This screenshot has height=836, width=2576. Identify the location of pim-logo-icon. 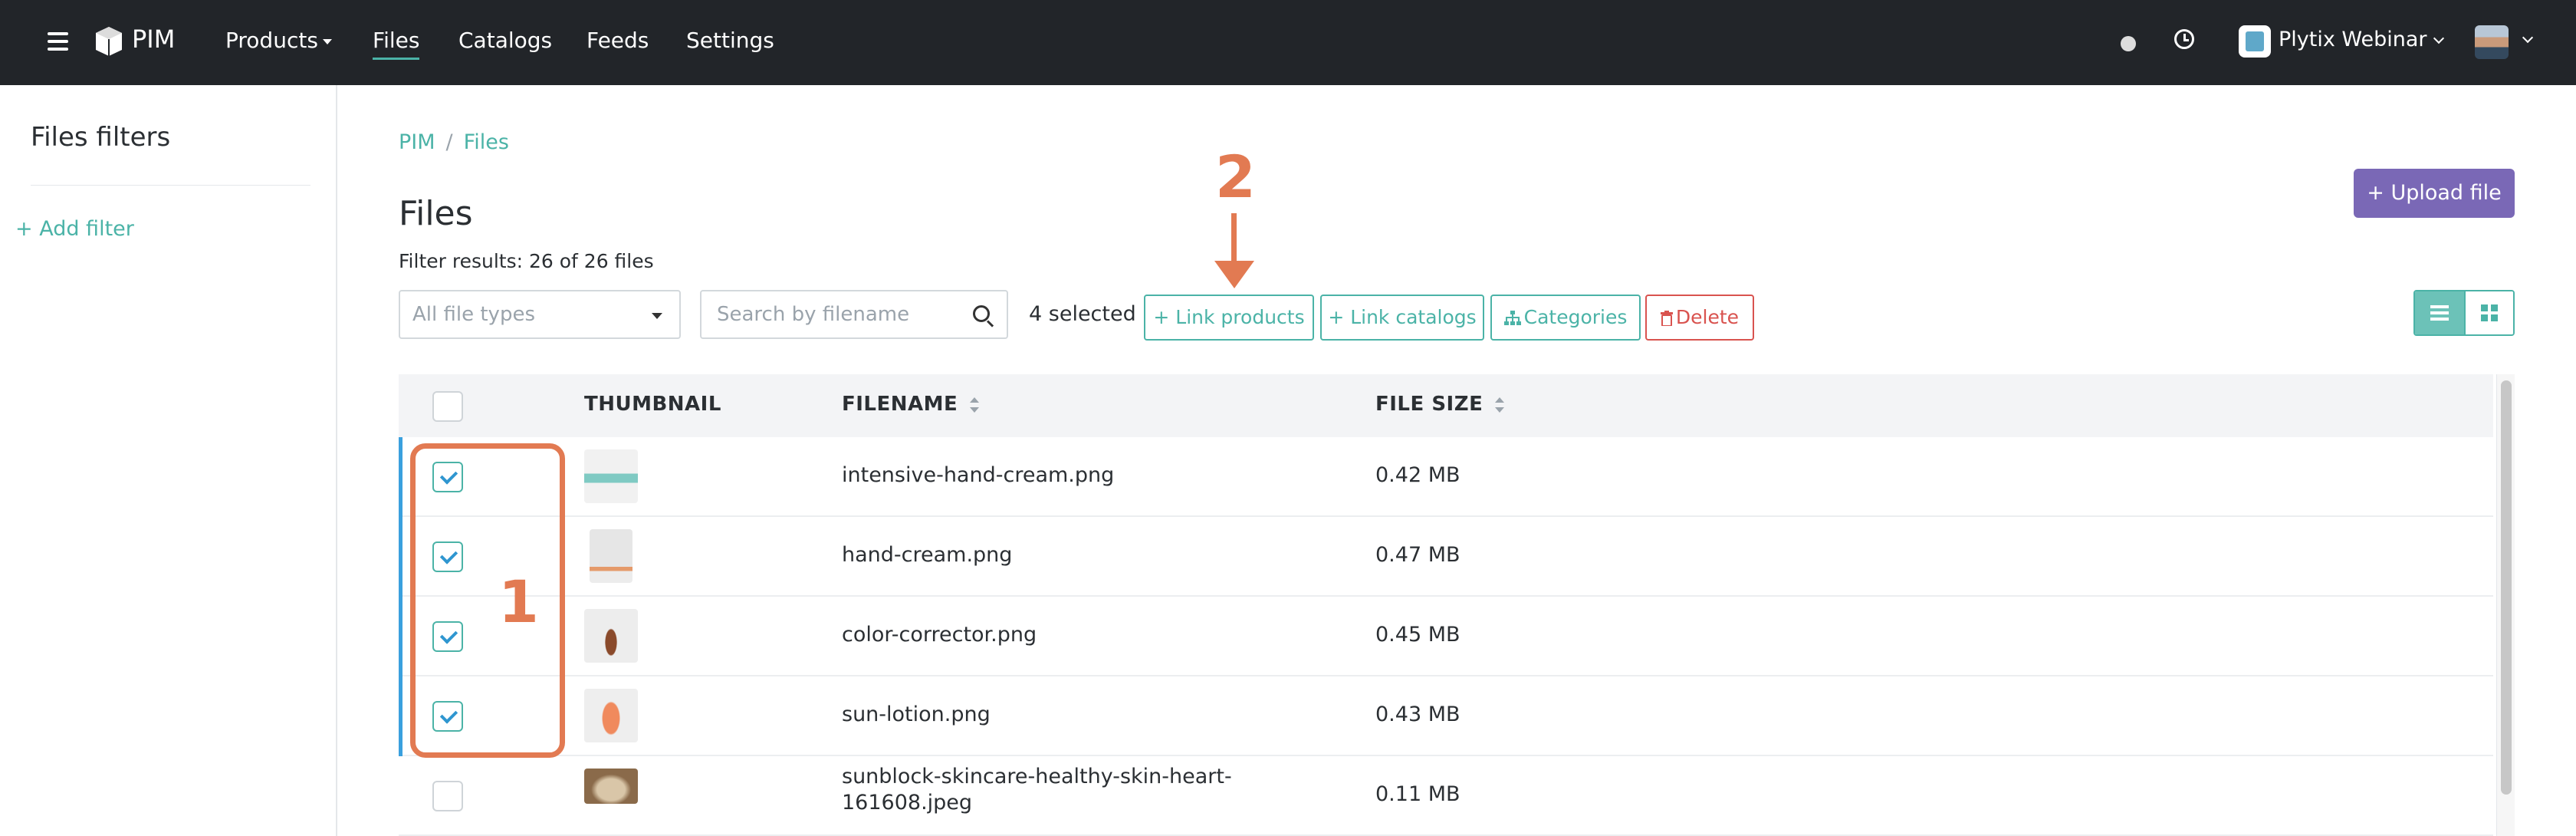
(109, 41).